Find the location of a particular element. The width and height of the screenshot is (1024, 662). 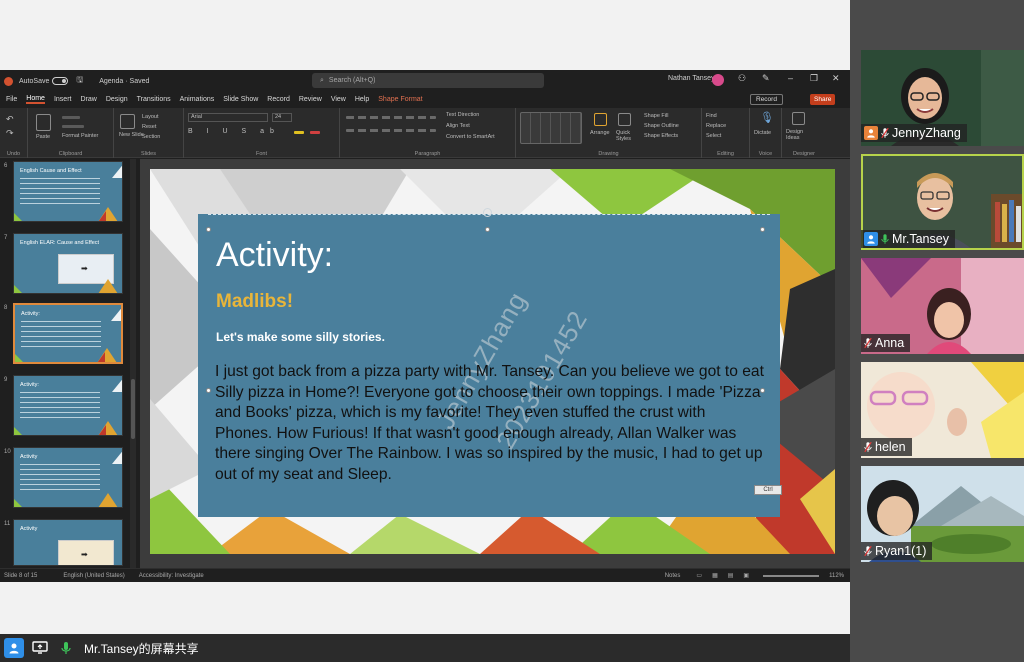

accessibility-status: Accessibility: Investigate is located at coordinates (171, 576).